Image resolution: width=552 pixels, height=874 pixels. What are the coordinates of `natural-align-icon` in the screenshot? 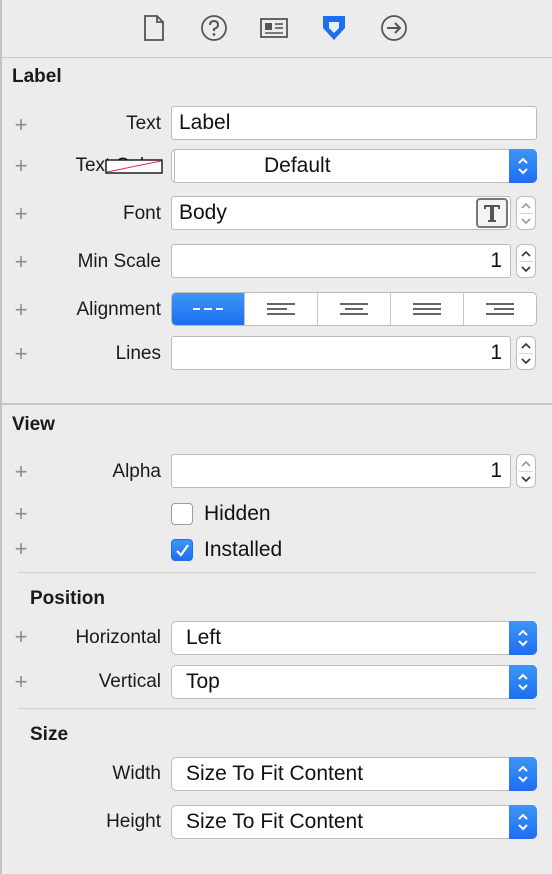 It's located at (208, 309).